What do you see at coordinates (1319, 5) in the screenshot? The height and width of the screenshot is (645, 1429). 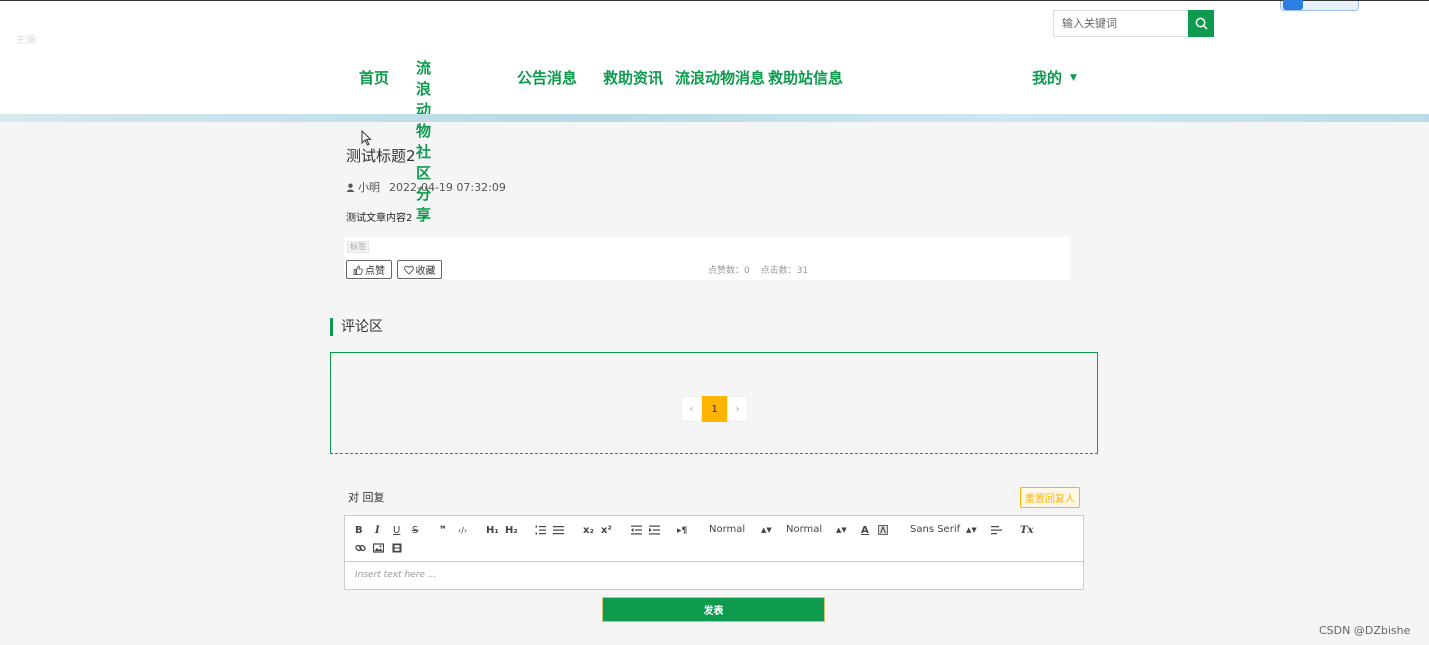 I see `corner-widget` at bounding box center [1319, 5].